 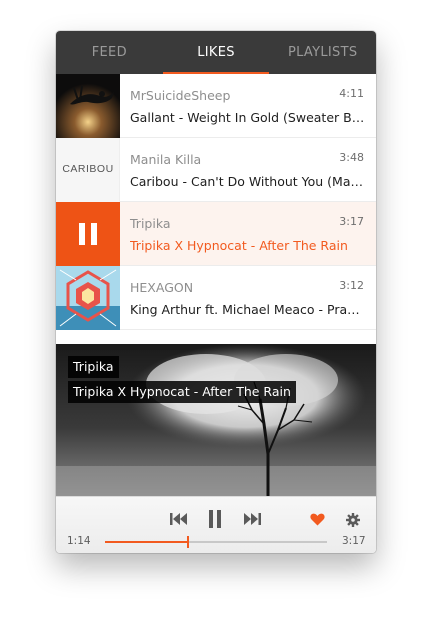 What do you see at coordinates (146, 542) in the screenshot?
I see `progress-fill` at bounding box center [146, 542].